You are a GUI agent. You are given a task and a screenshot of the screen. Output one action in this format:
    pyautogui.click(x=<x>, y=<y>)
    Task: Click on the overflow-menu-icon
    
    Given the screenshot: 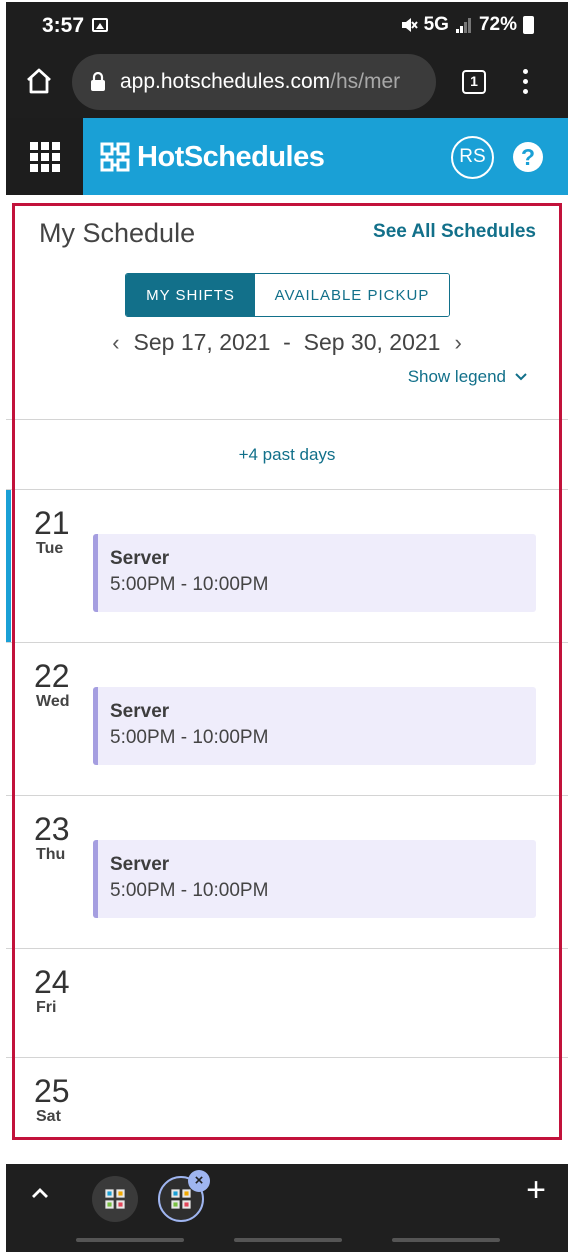 What is the action you would take?
    pyautogui.click(x=525, y=82)
    